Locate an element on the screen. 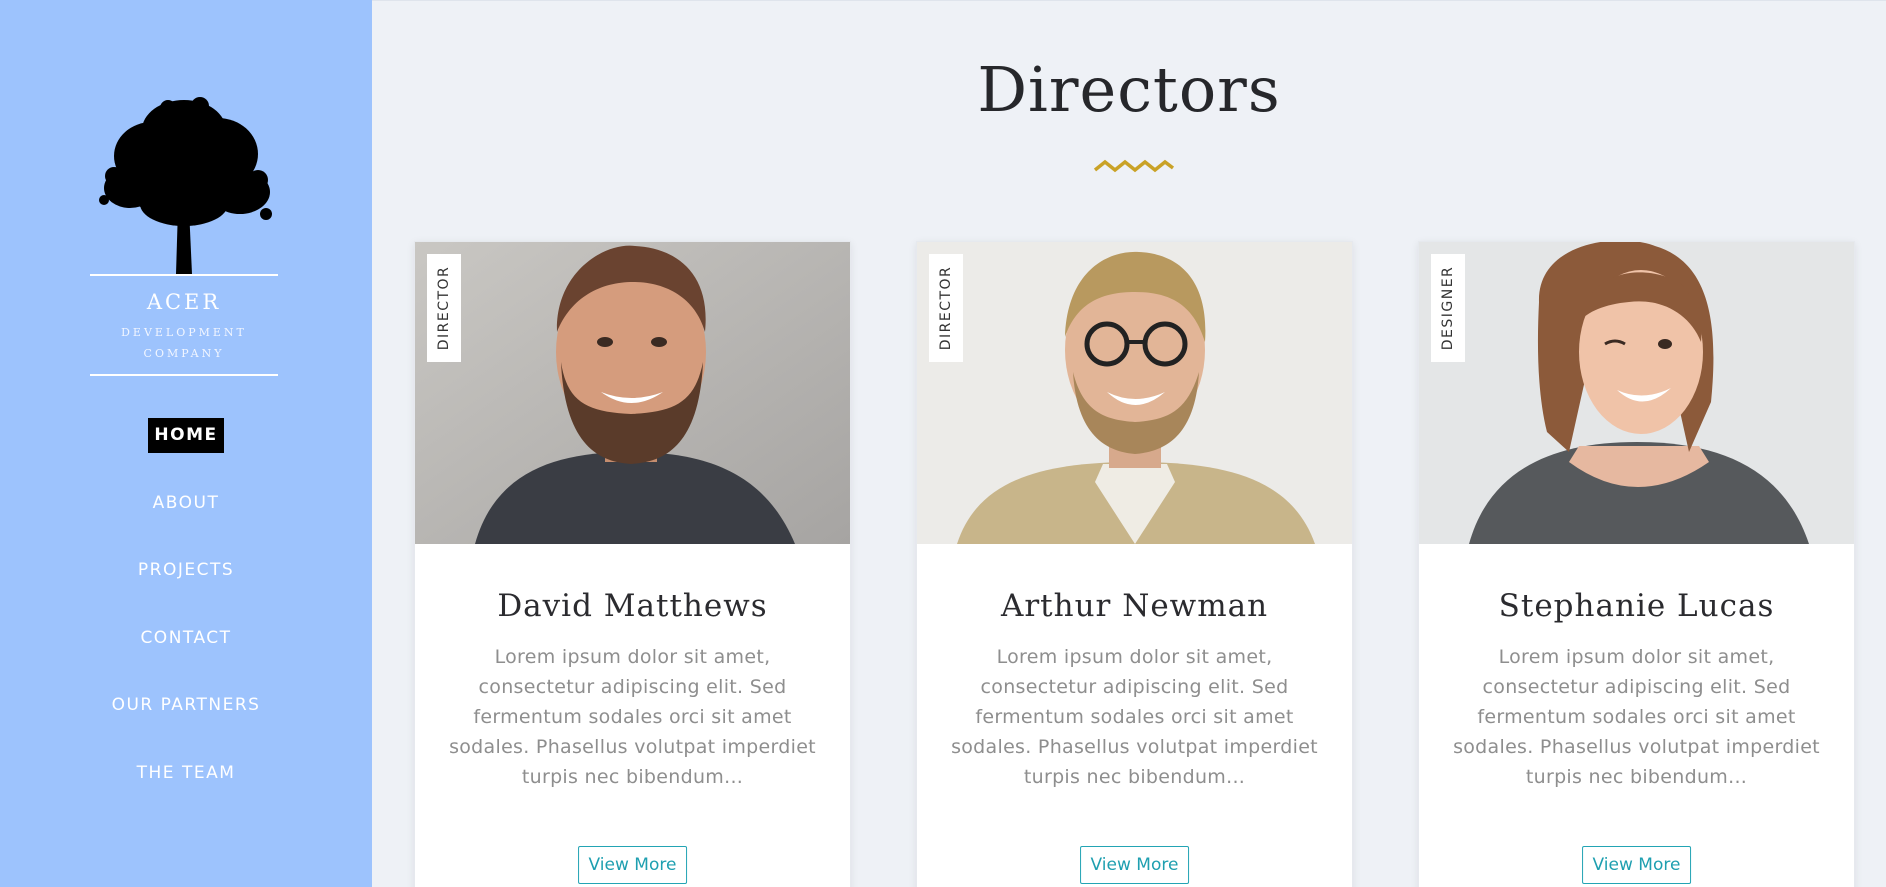 The image size is (1886, 887). brand-logo: ACER DEVELOPMENT COMPANY is located at coordinates (184, 236).